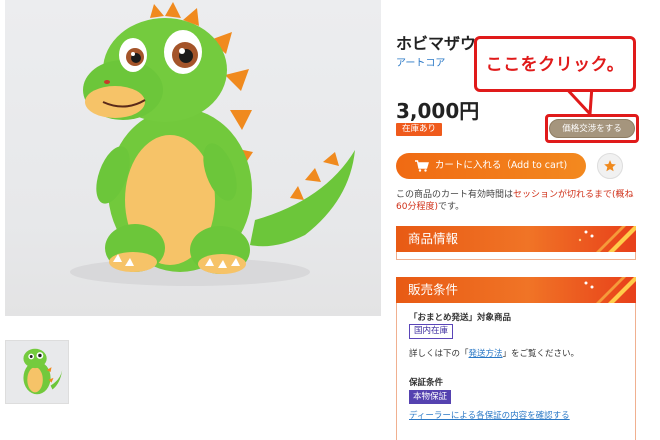 This screenshot has height=440, width=660. Describe the element at coordinates (438, 111) in the screenshot. I see `product-price: 3,000円` at that location.